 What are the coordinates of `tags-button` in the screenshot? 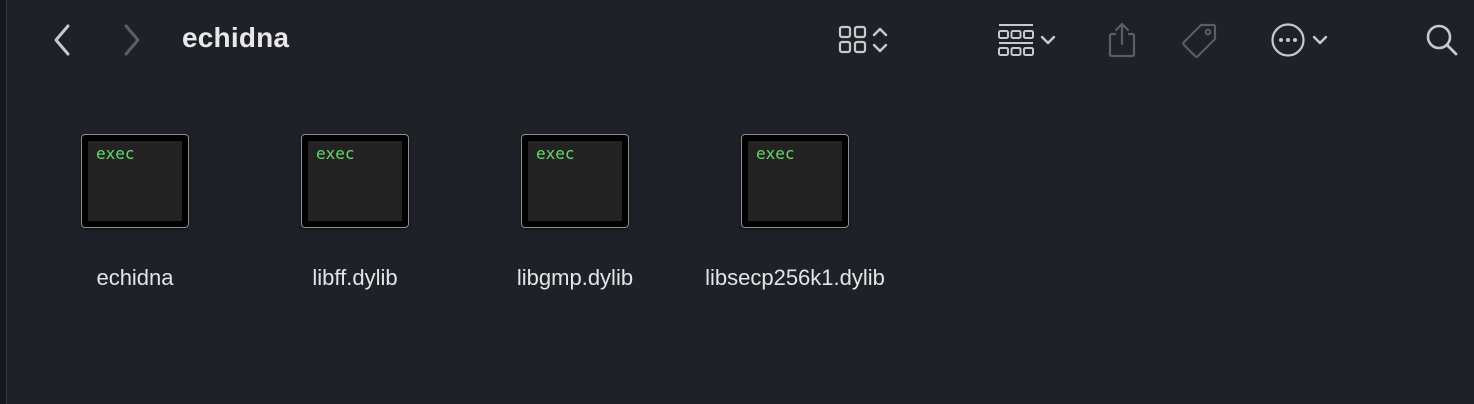 It's located at (1199, 40).